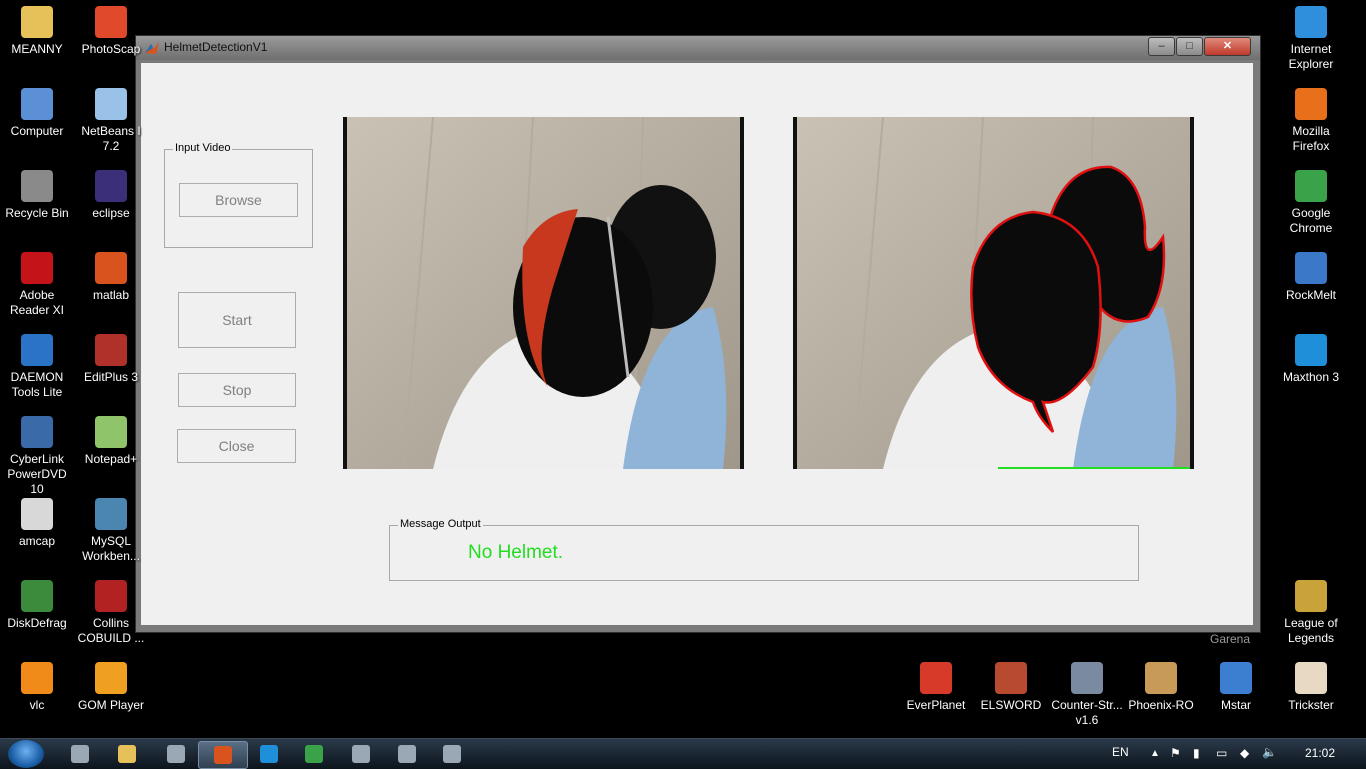 Image resolution: width=1366 pixels, height=769 pixels. I want to click on gom-player-icon, so click(111, 678).